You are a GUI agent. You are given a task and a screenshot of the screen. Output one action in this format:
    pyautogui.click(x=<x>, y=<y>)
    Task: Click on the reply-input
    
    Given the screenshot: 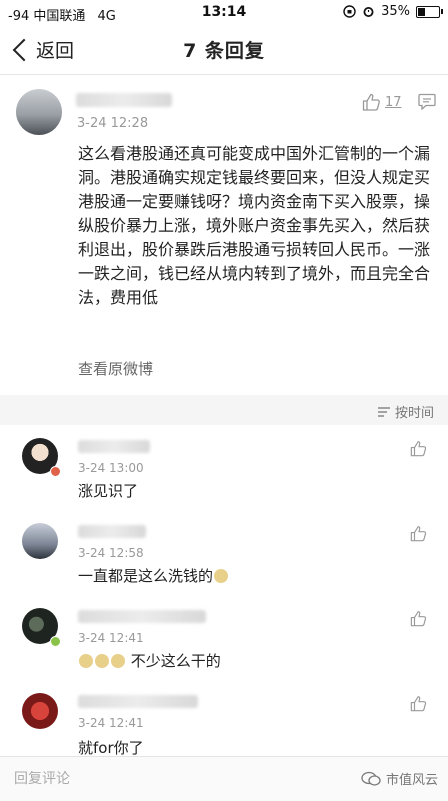 What is the action you would take?
    pyautogui.click(x=164, y=779)
    